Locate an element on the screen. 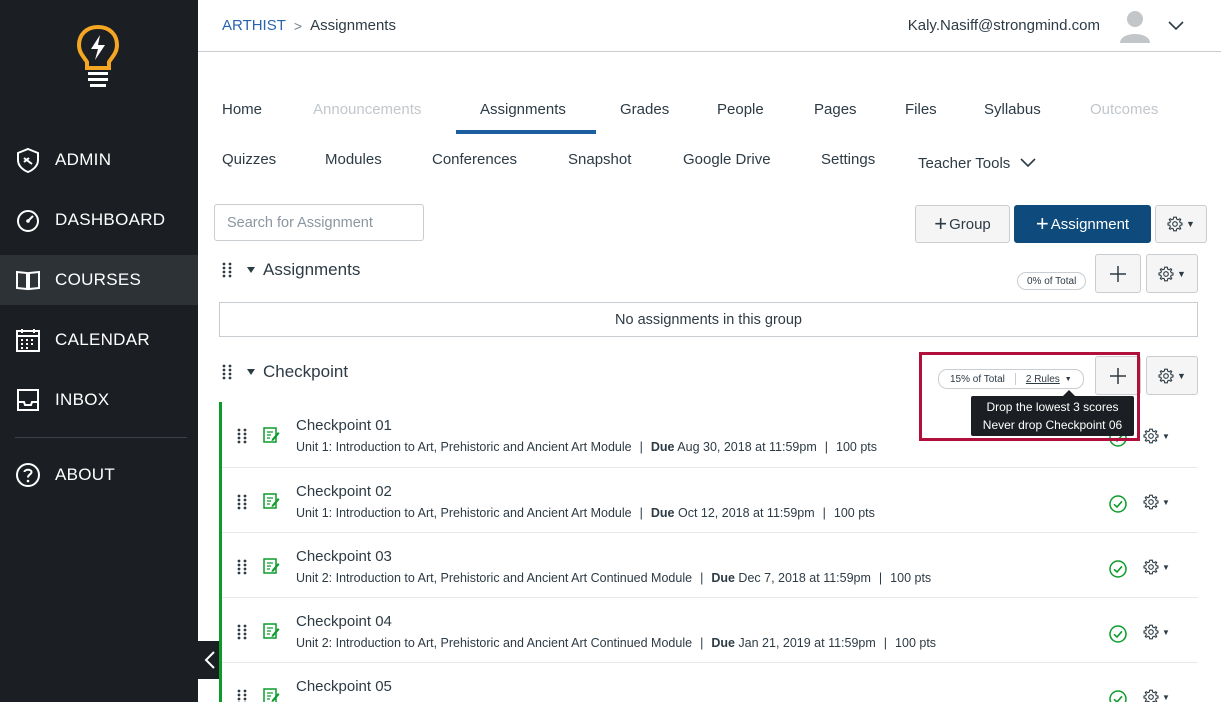 The width and height of the screenshot is (1221, 702). tab-conferences: Conferences is located at coordinates (474, 159).